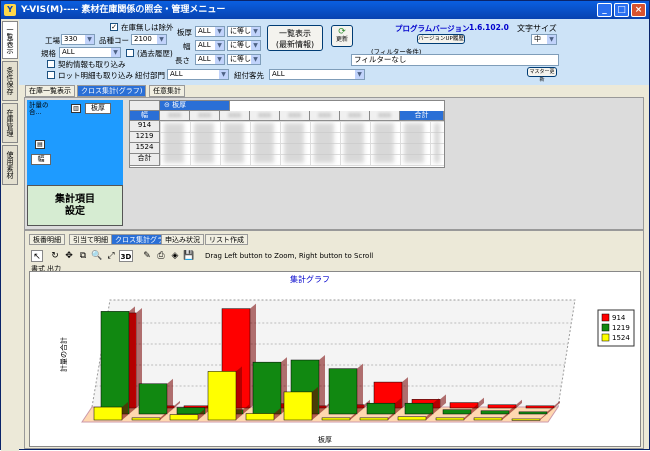 The height and width of the screenshot is (451, 650). I want to click on title-bar: Y Y-VIS(M)---- 素材在庫関係の照会・管理メニュー _ □ ×, so click(325, 10).